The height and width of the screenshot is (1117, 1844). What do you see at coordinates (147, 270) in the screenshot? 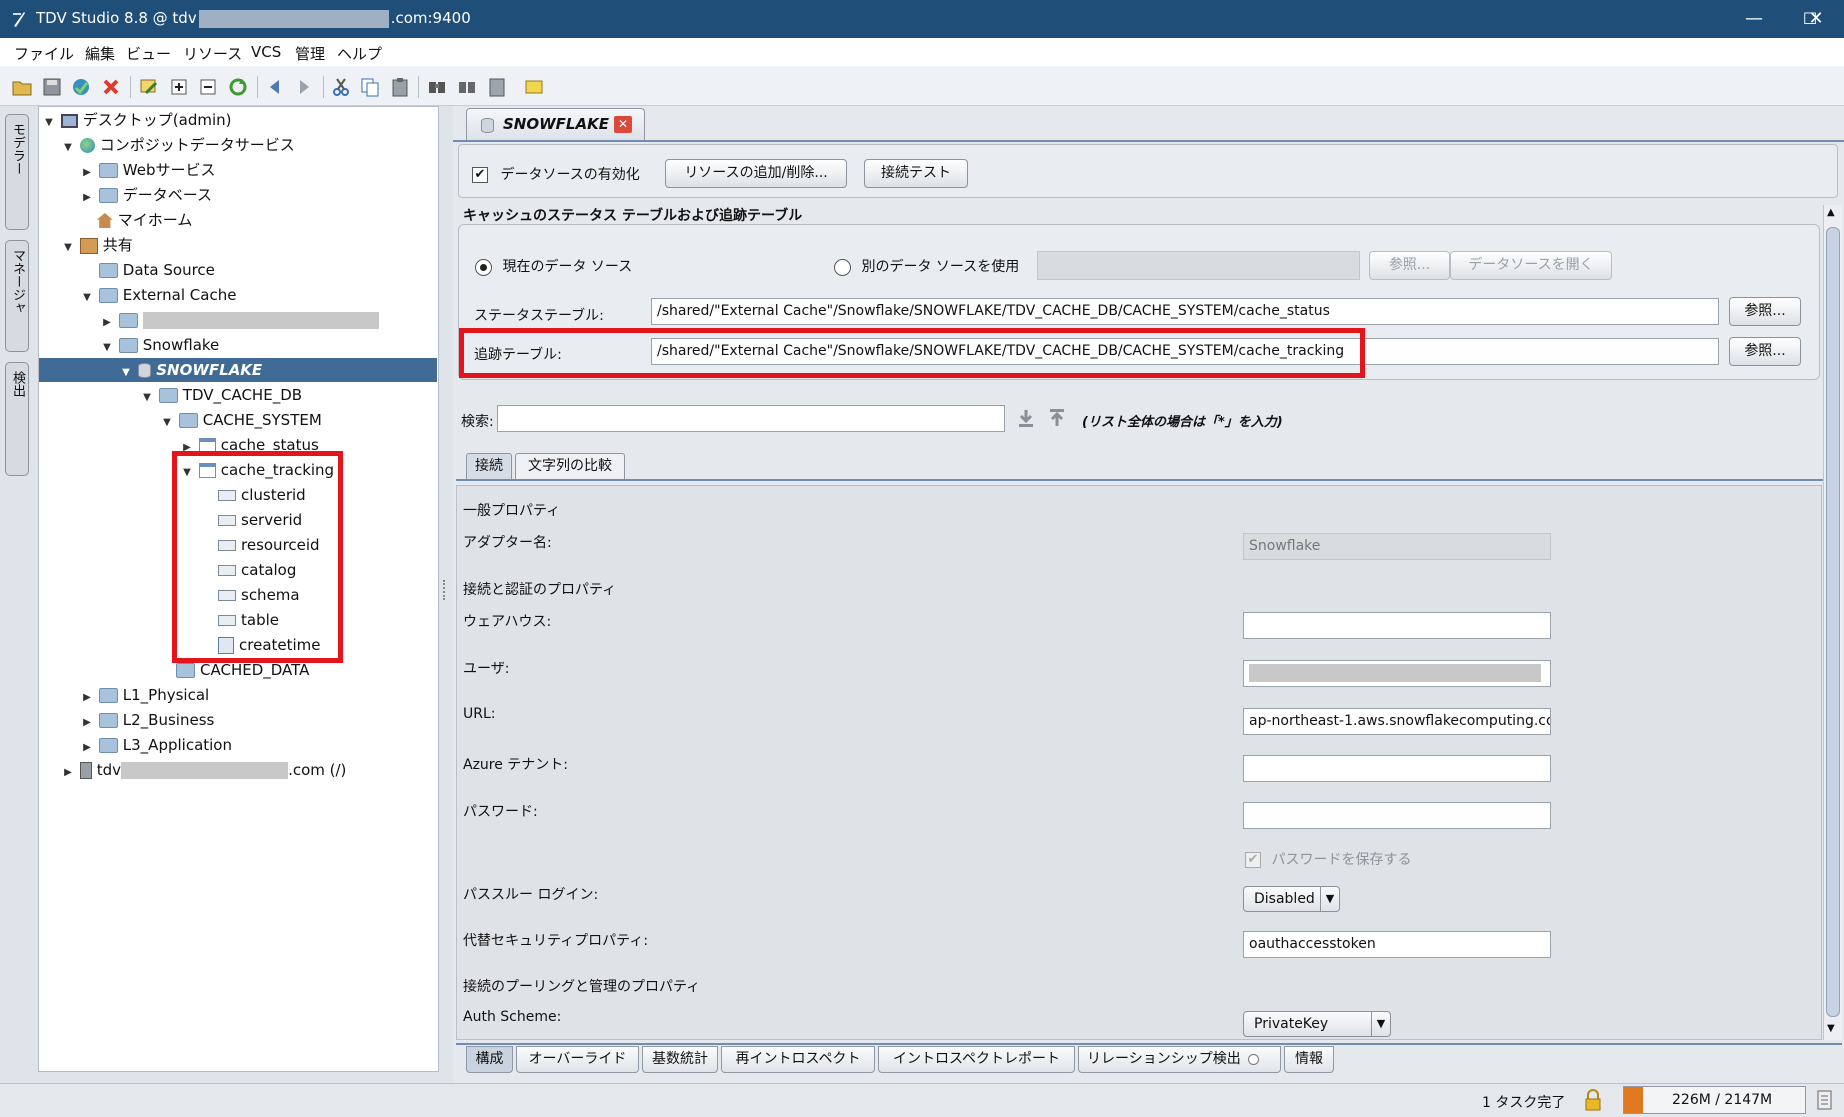
I see `tree-node-data-source: Data Source` at bounding box center [147, 270].